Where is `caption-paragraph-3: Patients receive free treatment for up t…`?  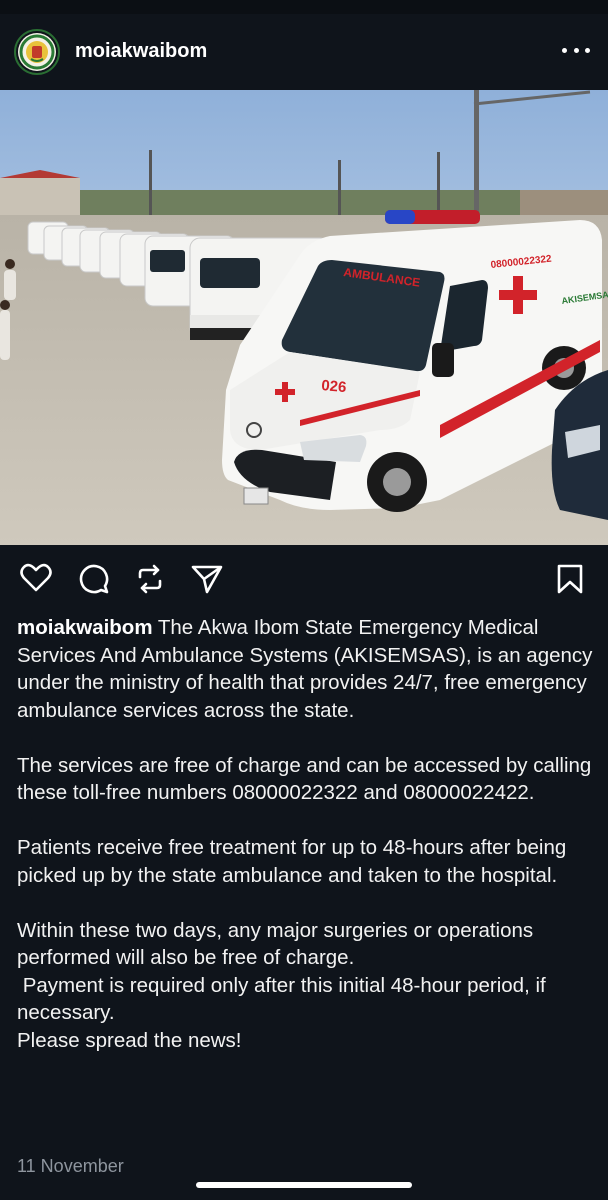
caption-paragraph-3: Patients receive free treatment for up t… is located at coordinates (292, 861).